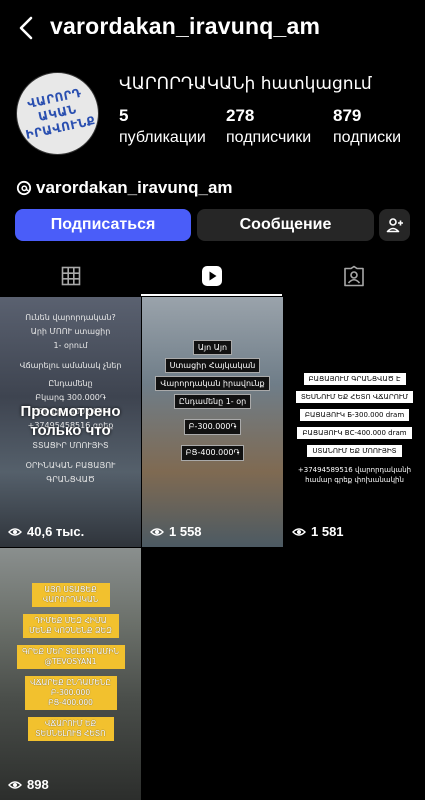 This screenshot has width=425, height=800. Describe the element at coordinates (285, 225) in the screenshot. I see `message-button: Сообщение` at that location.